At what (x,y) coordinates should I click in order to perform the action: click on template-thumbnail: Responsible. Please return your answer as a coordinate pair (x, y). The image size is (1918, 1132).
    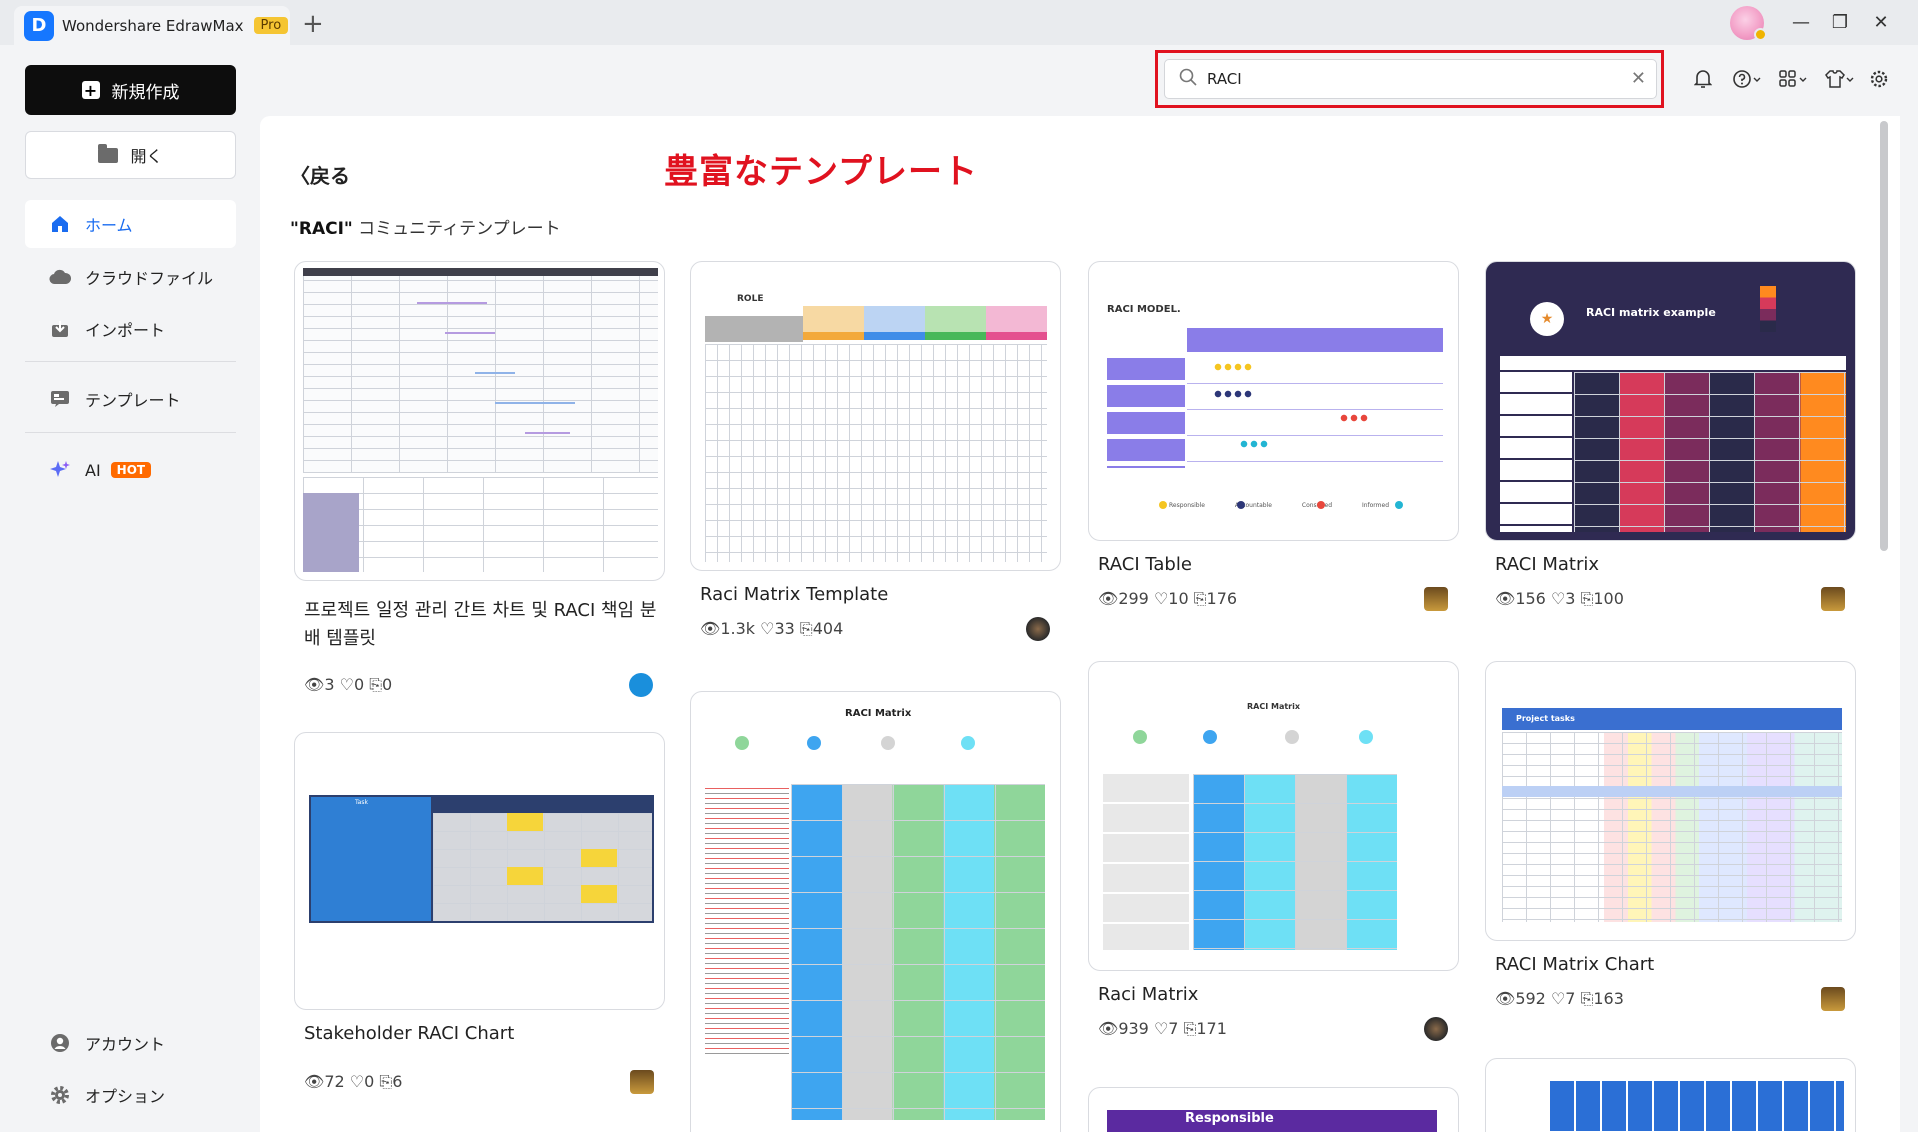
    Looking at the image, I should click on (1273, 1109).